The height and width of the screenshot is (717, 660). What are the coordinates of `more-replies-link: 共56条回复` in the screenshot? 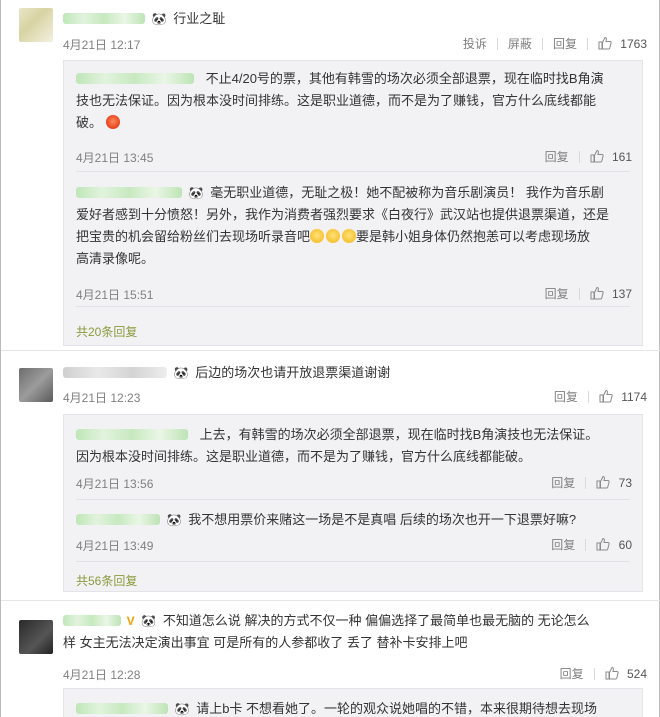 It's located at (106, 580).